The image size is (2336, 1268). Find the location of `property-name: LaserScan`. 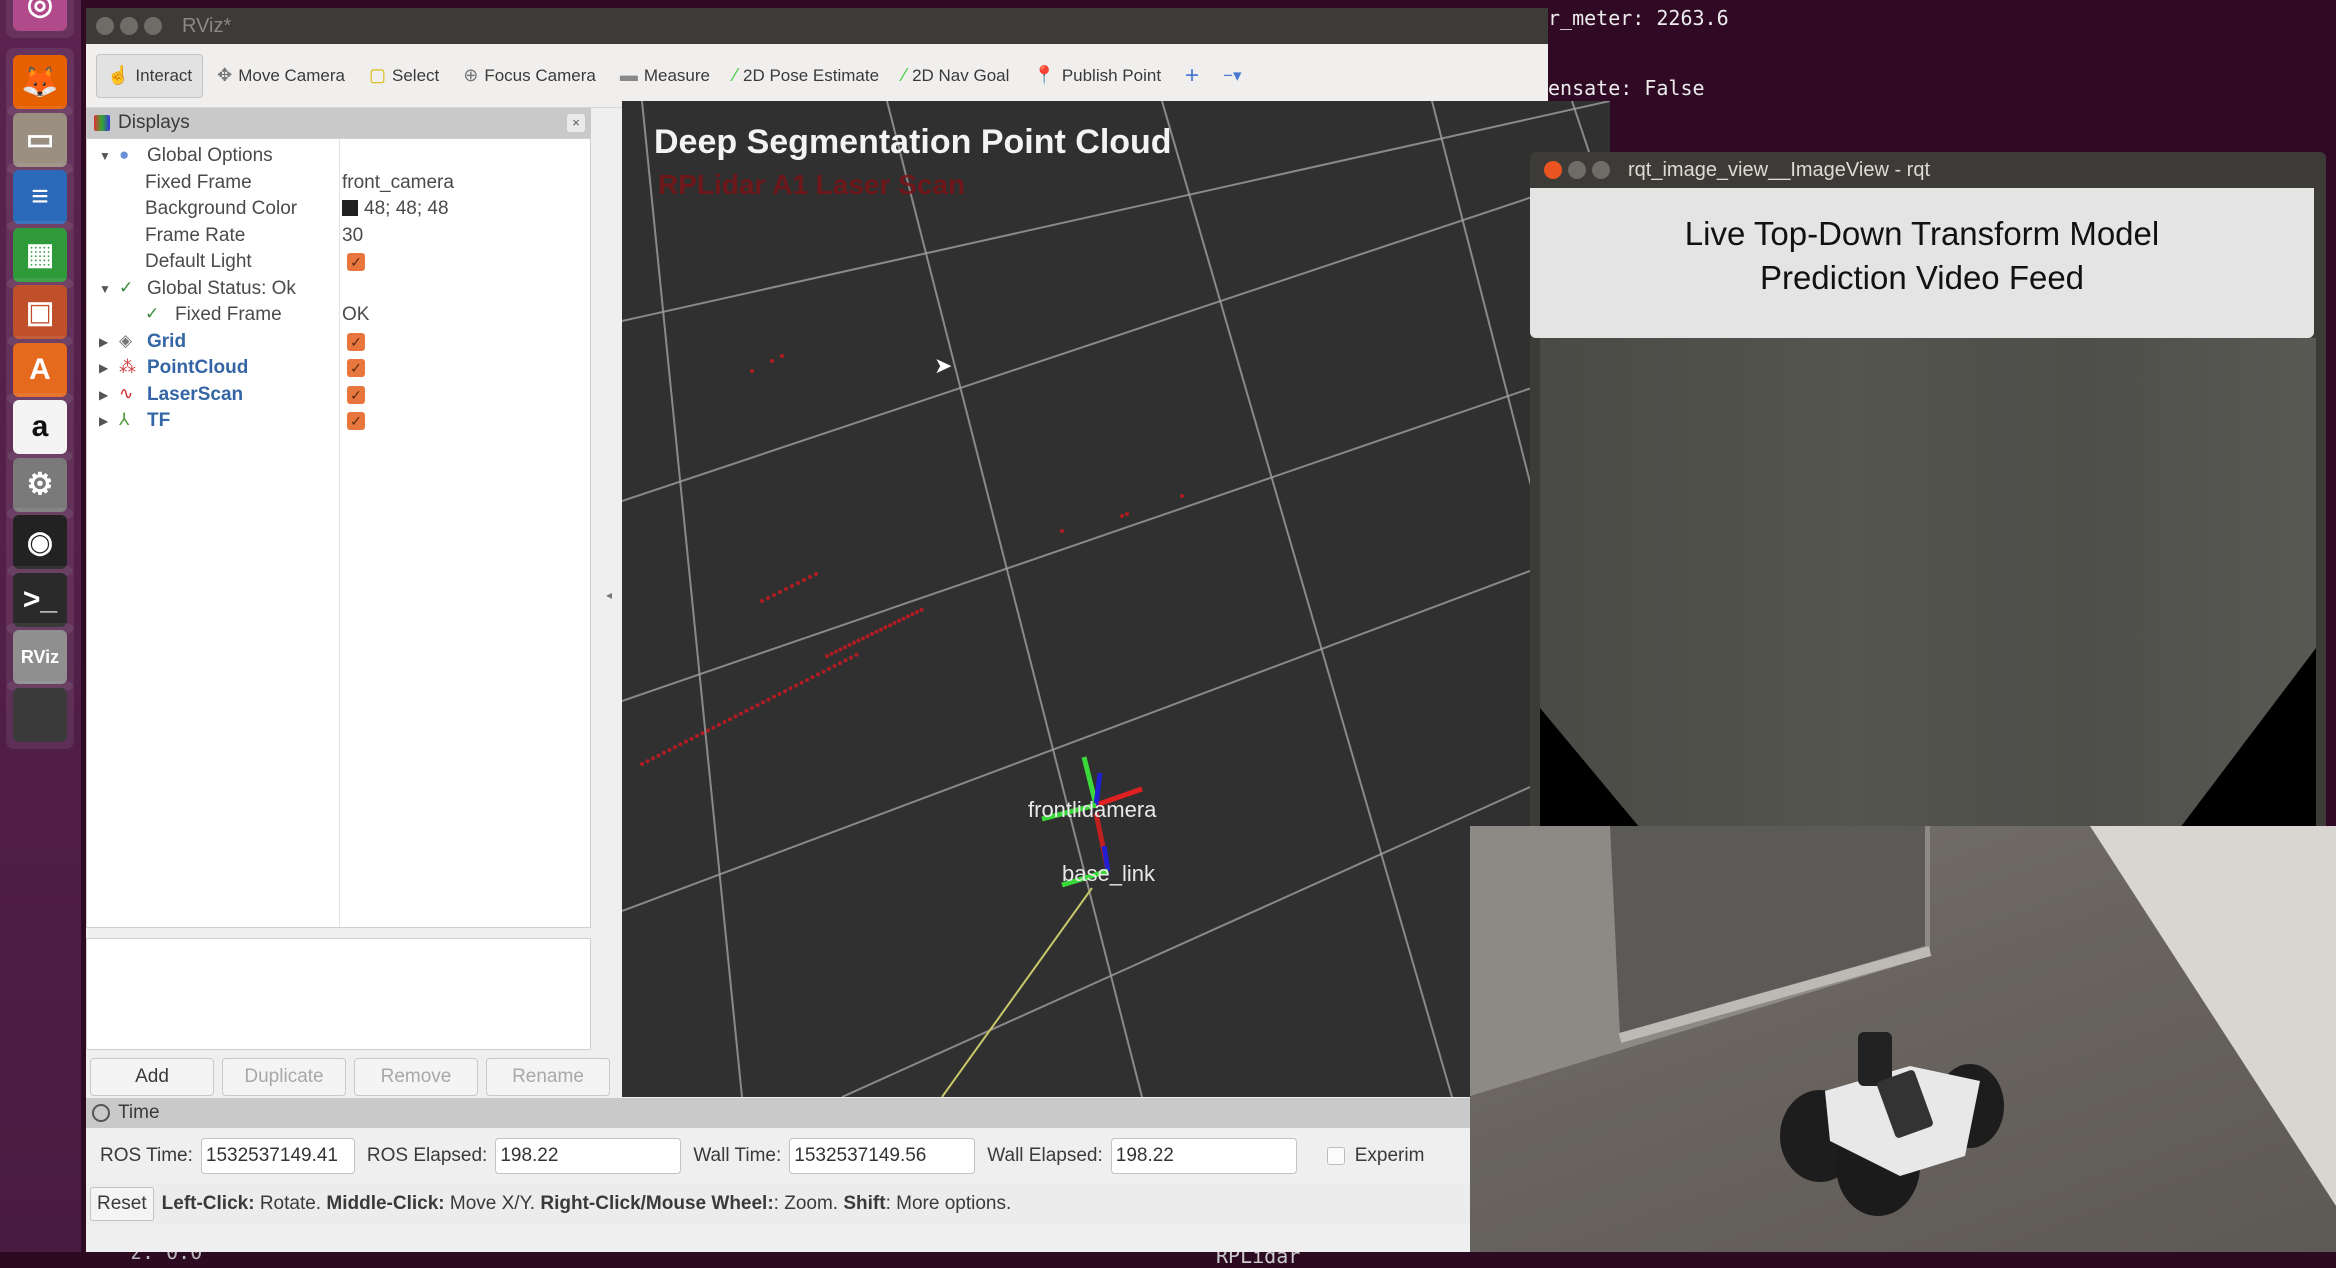

property-name: LaserScan is located at coordinates (195, 394).